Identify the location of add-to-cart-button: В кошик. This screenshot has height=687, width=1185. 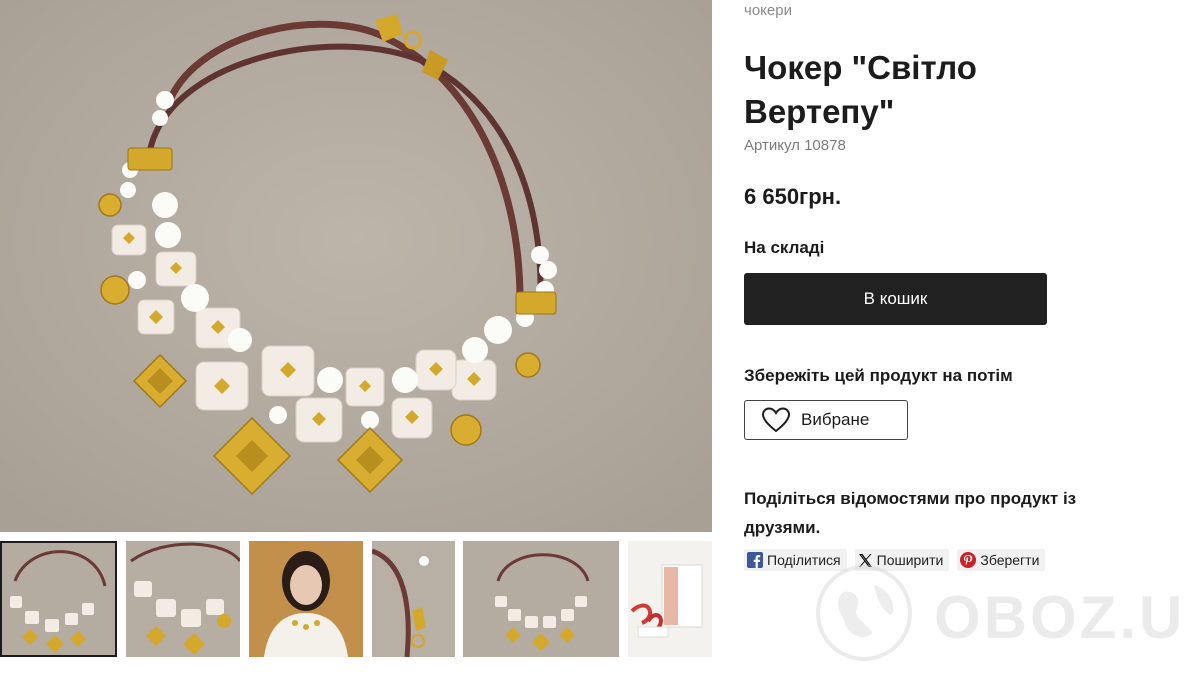
(895, 299).